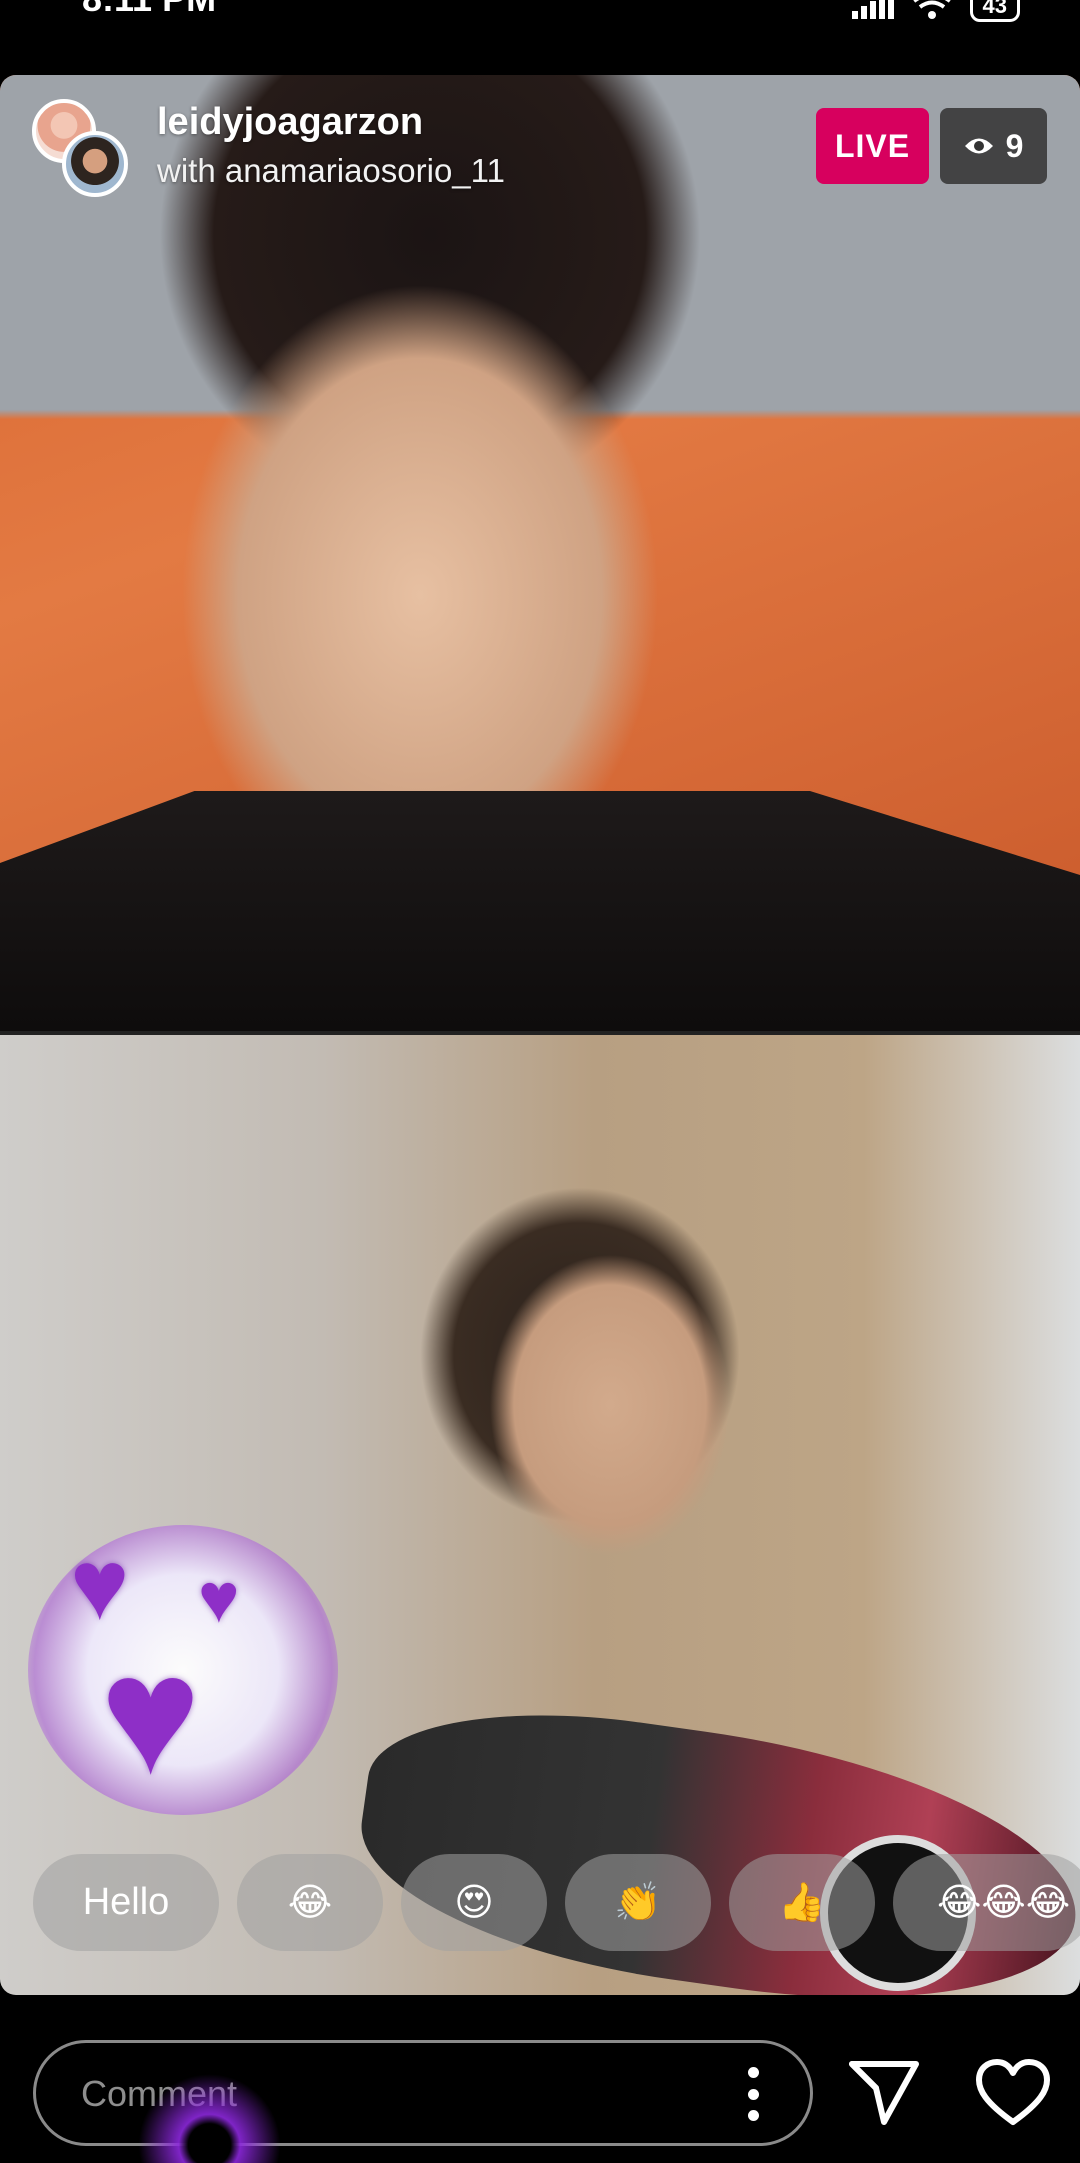 The width and height of the screenshot is (1080, 2163). I want to click on eye-icon, so click(978, 146).